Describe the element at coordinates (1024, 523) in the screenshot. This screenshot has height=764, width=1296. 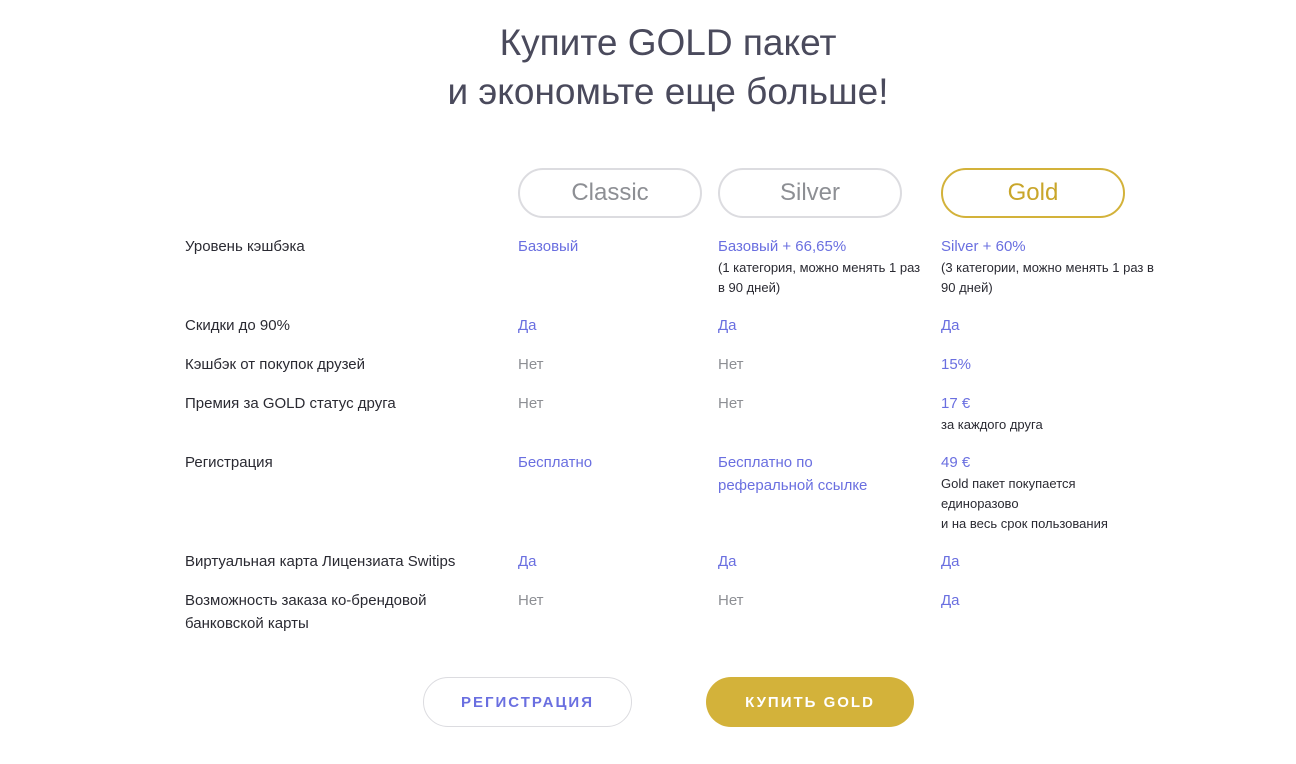
I see `registration-gold-note-2: и на весь срок пользования` at that location.